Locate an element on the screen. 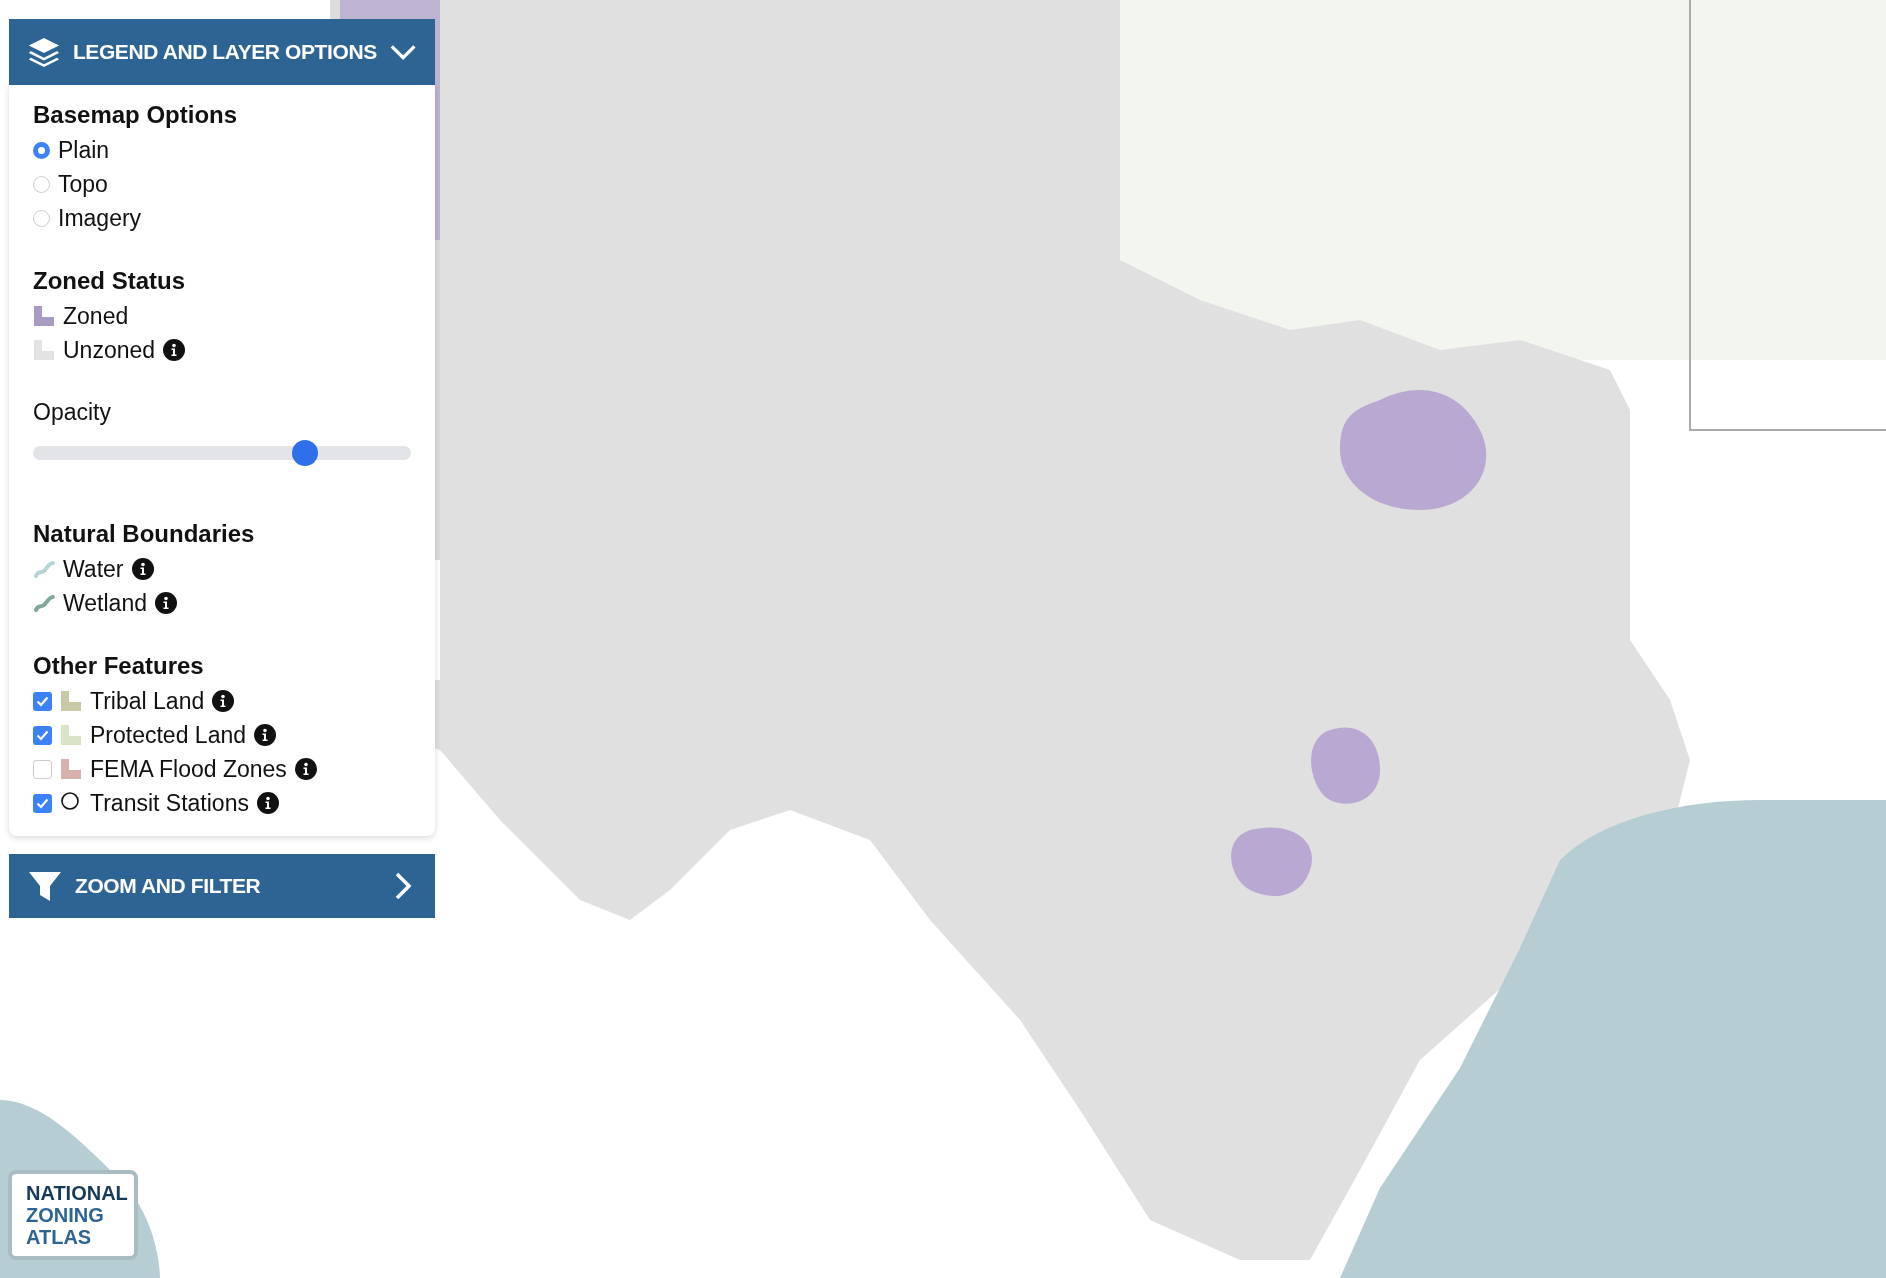  section-heading: Basemap Options is located at coordinates (136, 115).